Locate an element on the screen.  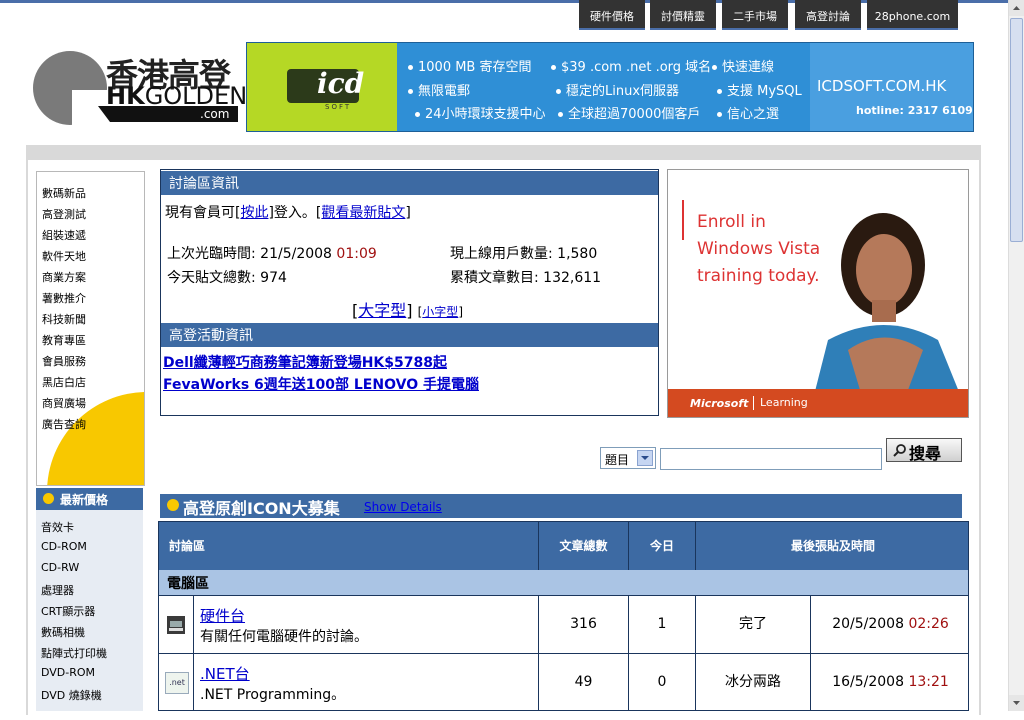
logo-dotcom: .com is located at coordinates (215, 114).